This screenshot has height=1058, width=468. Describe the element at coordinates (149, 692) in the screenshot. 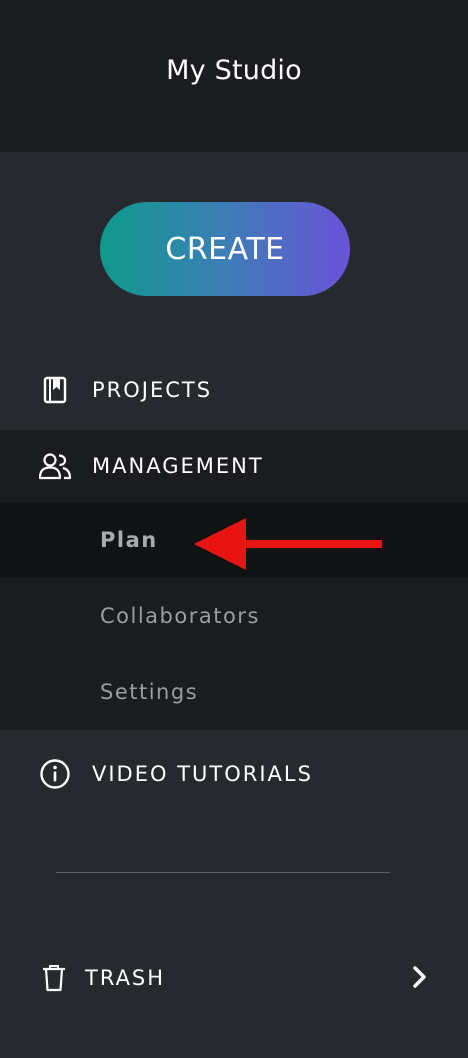

I see `submenu-label-settings: Settings` at that location.